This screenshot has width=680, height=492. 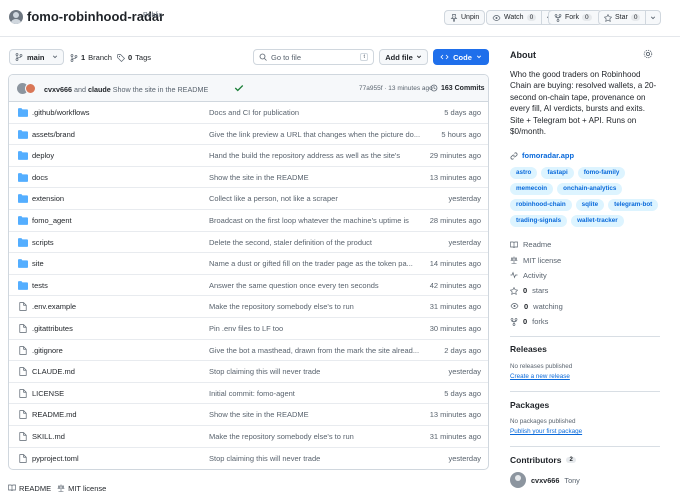 I want to click on create-release-link: Create a new release, so click(x=540, y=376).